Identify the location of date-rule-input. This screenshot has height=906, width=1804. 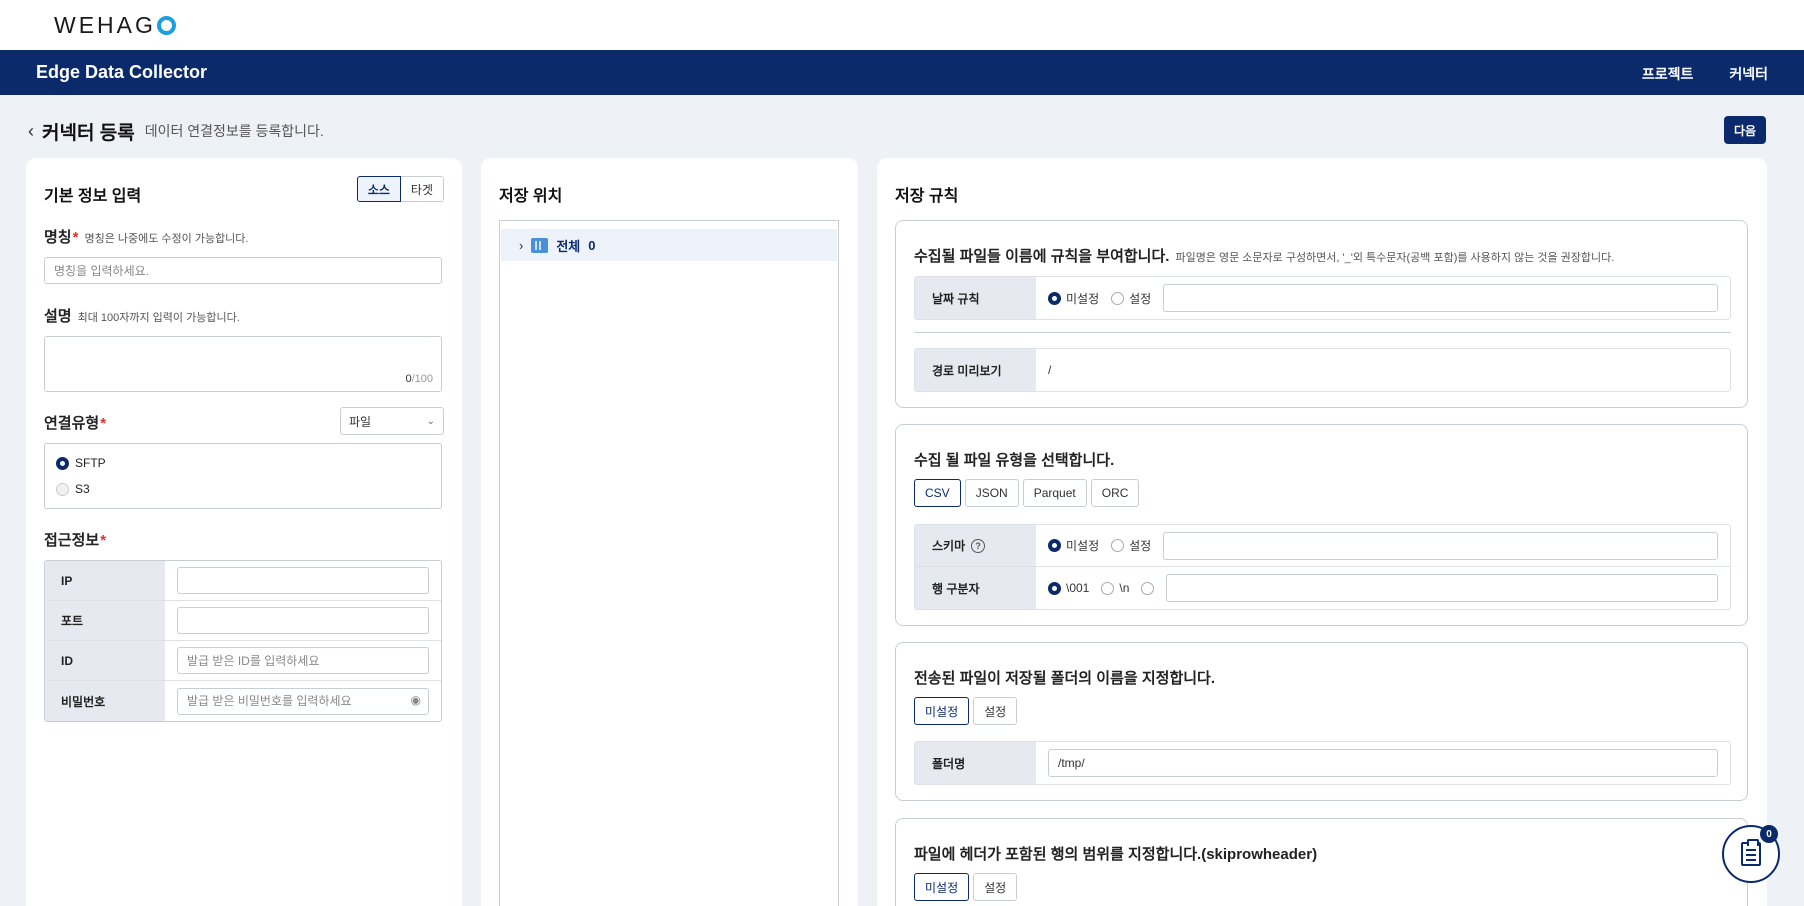
(1440, 298).